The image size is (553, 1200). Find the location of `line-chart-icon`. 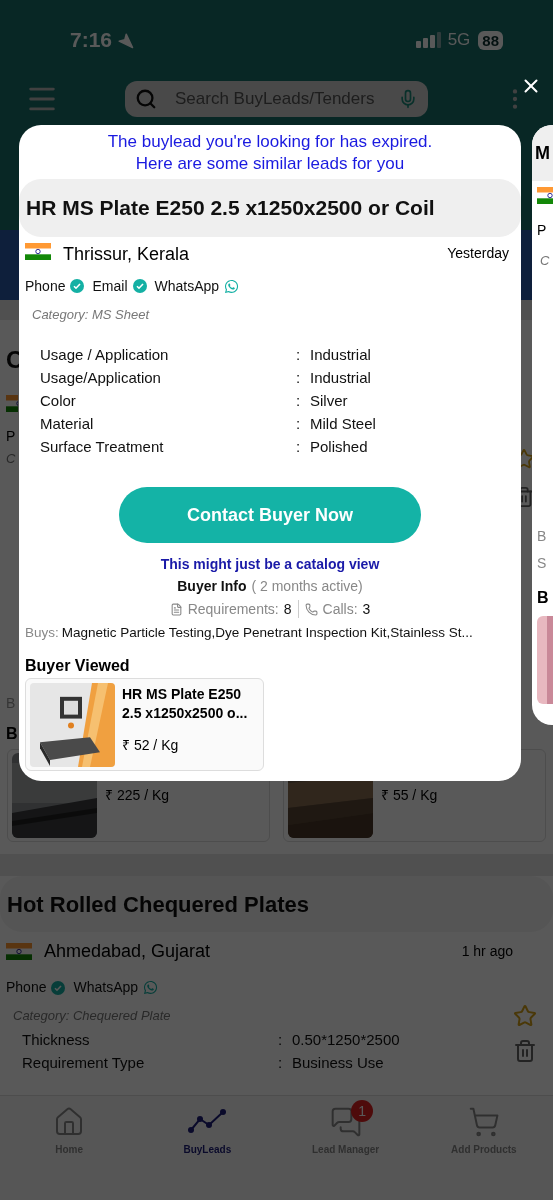

line-chart-icon is located at coordinates (207, 1122).